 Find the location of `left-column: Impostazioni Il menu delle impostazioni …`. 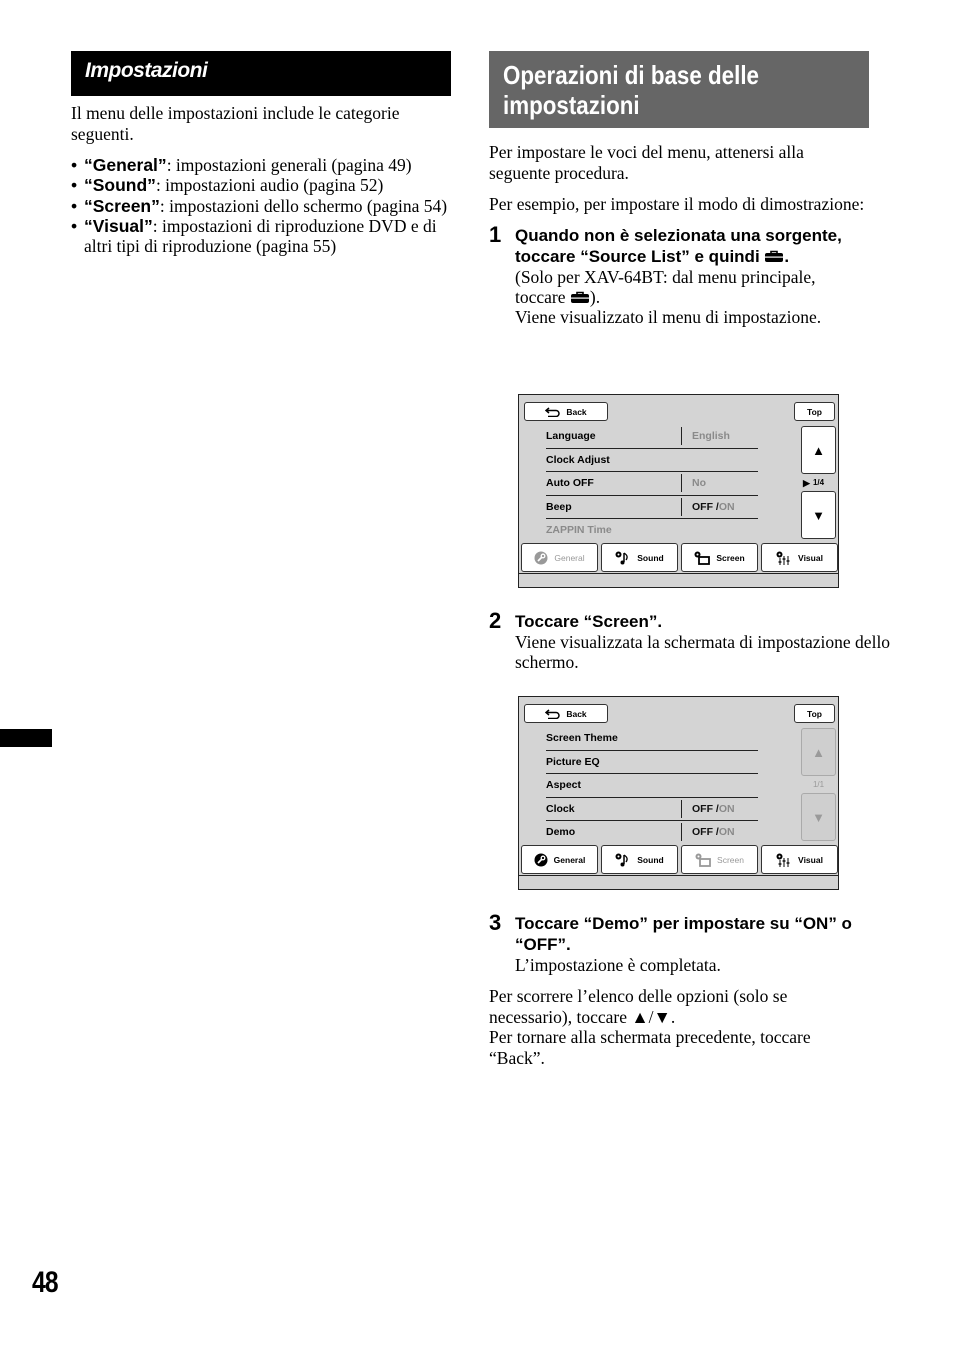

left-column: Impostazioni Il menu delle impostazioni … is located at coordinates (261, 153).